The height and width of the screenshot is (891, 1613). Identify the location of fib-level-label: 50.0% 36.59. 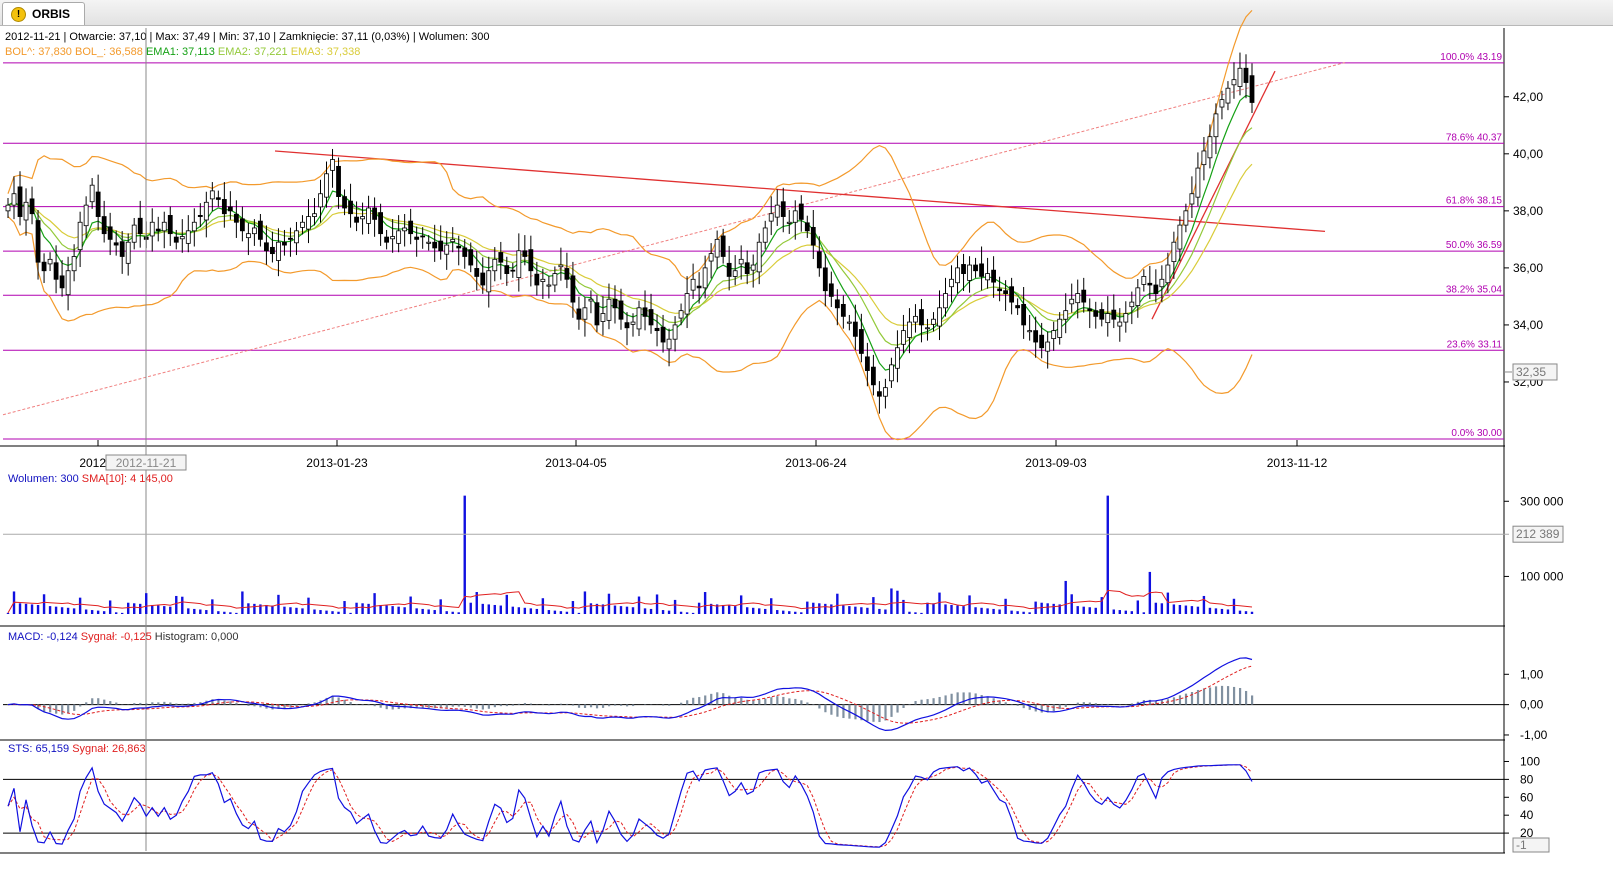
(1474, 245).